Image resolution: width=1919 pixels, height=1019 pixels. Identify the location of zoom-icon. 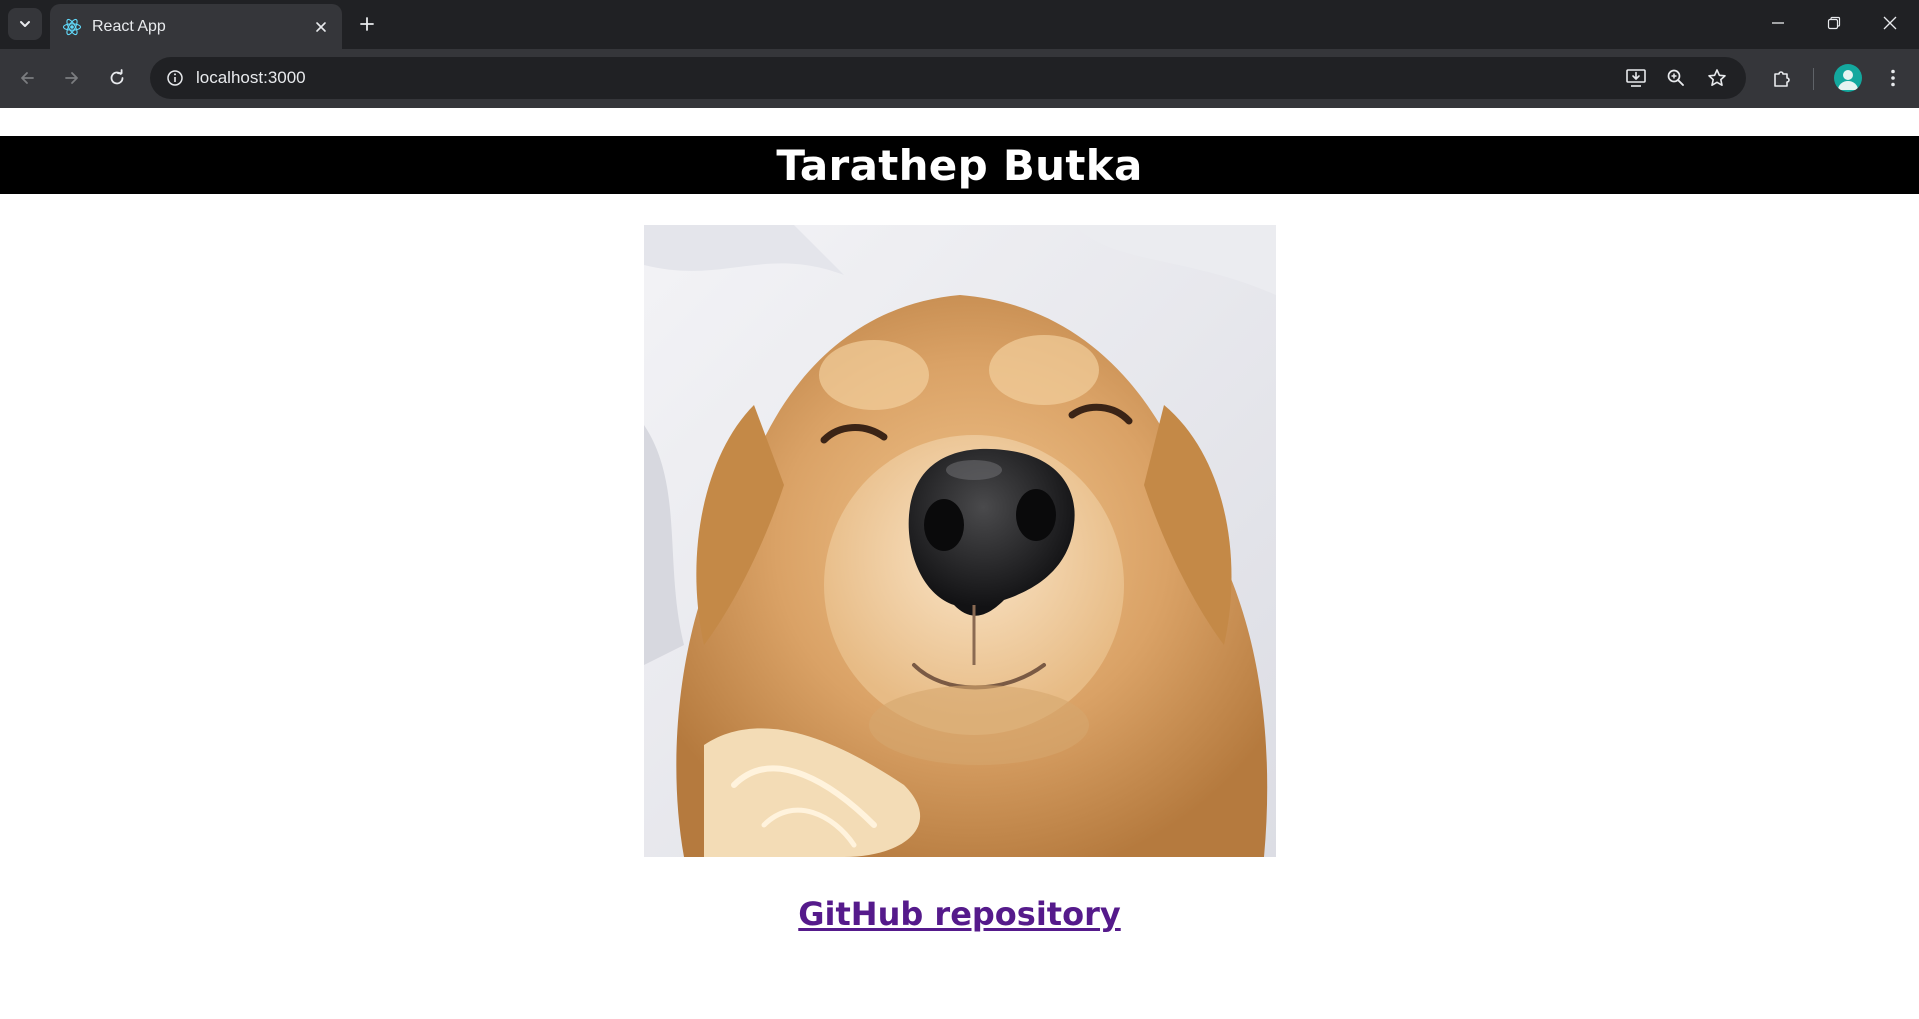
(1675, 77).